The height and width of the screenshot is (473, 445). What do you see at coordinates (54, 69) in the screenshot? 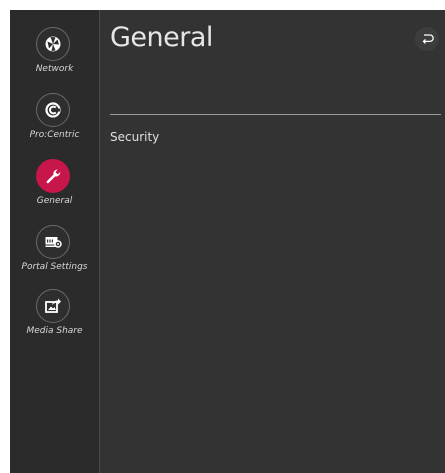
I see `sidebar-item-label: Network` at bounding box center [54, 69].